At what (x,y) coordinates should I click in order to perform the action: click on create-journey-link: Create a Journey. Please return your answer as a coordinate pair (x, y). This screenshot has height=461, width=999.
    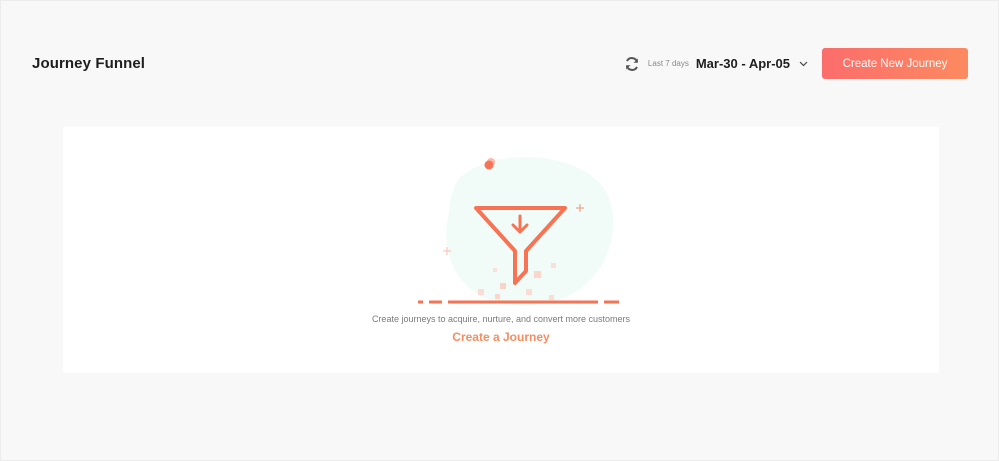
    Looking at the image, I should click on (500, 337).